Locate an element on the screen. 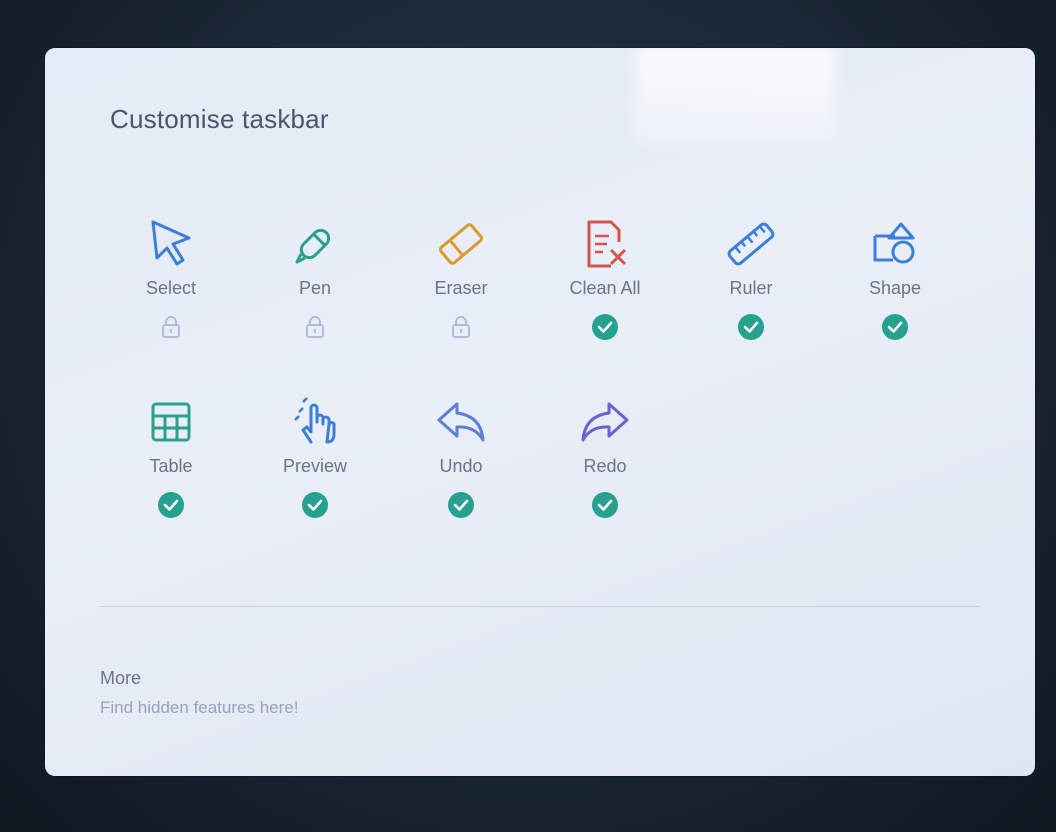 The width and height of the screenshot is (1056, 832). tool-label: Undo is located at coordinates (461, 466).